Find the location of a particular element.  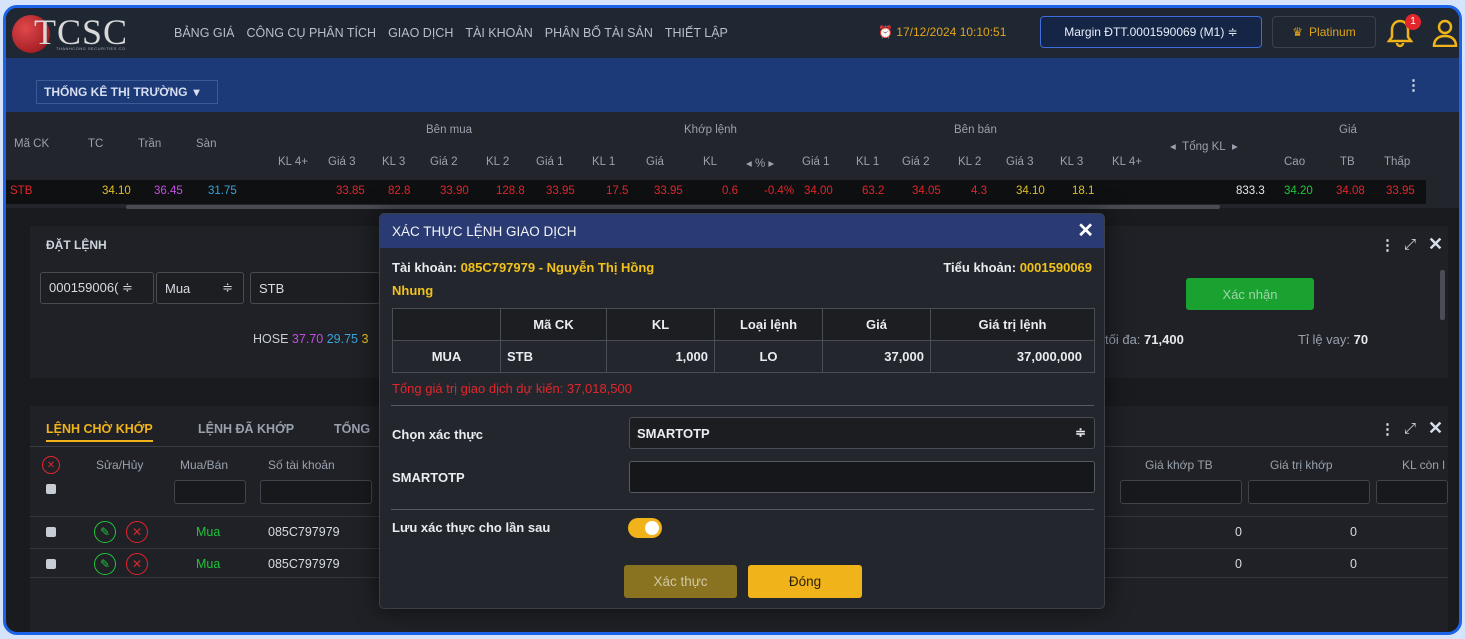

row-account: 085C797979 is located at coordinates (304, 564).